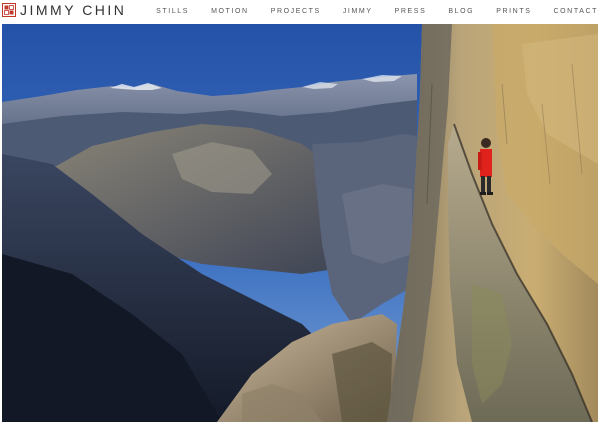 The width and height of the screenshot is (600, 424). Describe the element at coordinates (461, 12) in the screenshot. I see `nav-item-blog: BLOG` at that location.